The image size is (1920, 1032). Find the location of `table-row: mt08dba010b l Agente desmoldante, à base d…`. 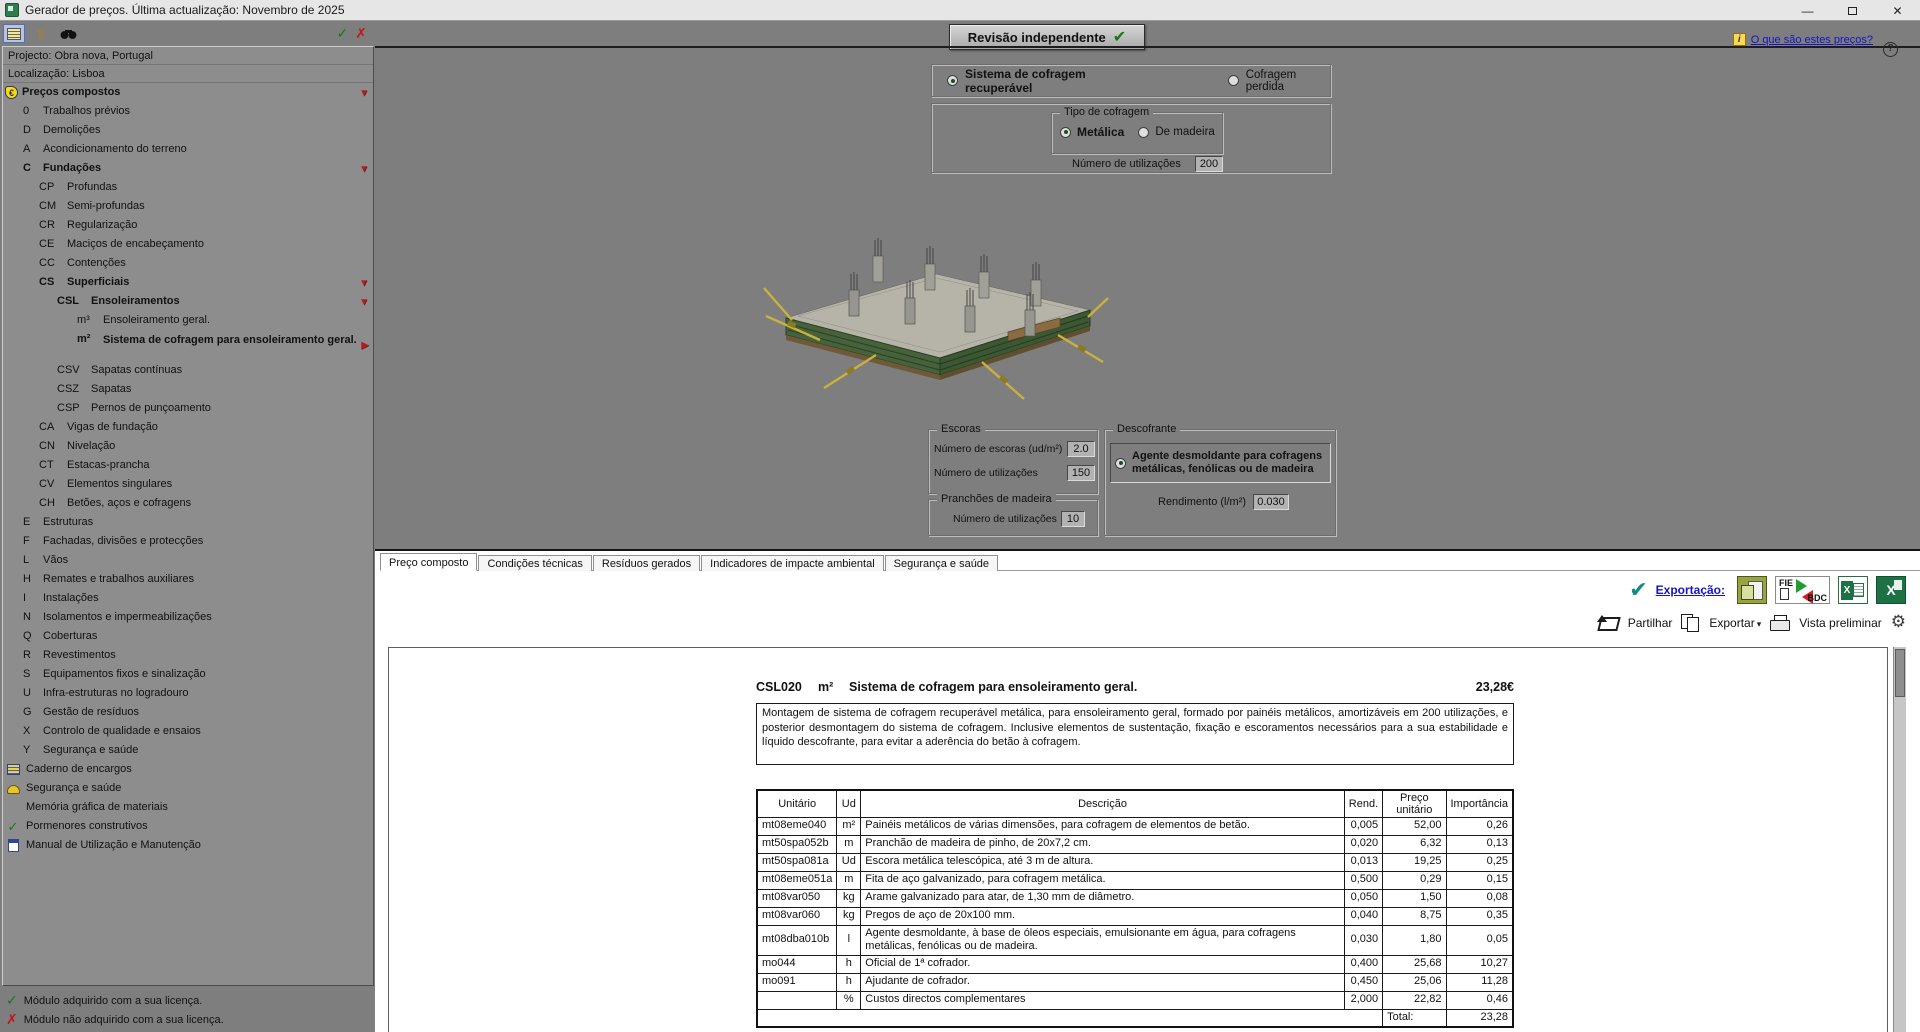

table-row: mt08dba010b l Agente desmoldante, à base d… is located at coordinates (1135, 940).